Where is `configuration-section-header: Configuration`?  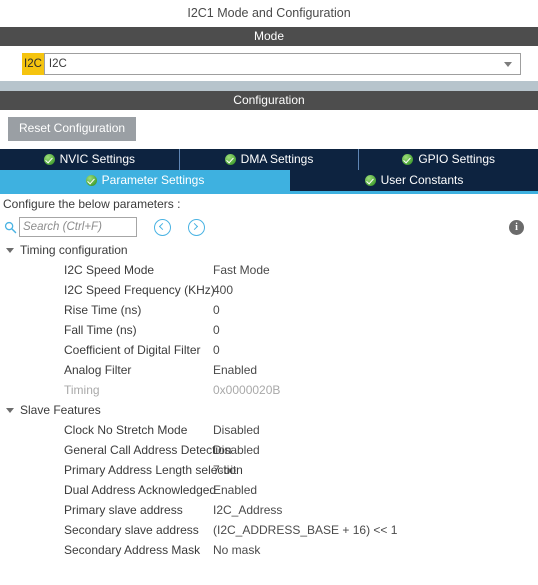
configuration-section-header: Configuration is located at coordinates (269, 100).